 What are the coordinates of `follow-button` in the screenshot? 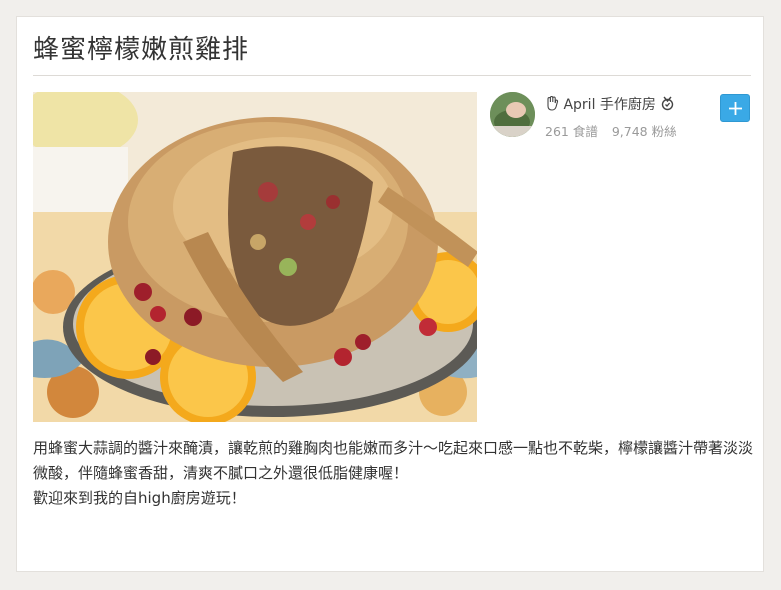 It's located at (735, 108).